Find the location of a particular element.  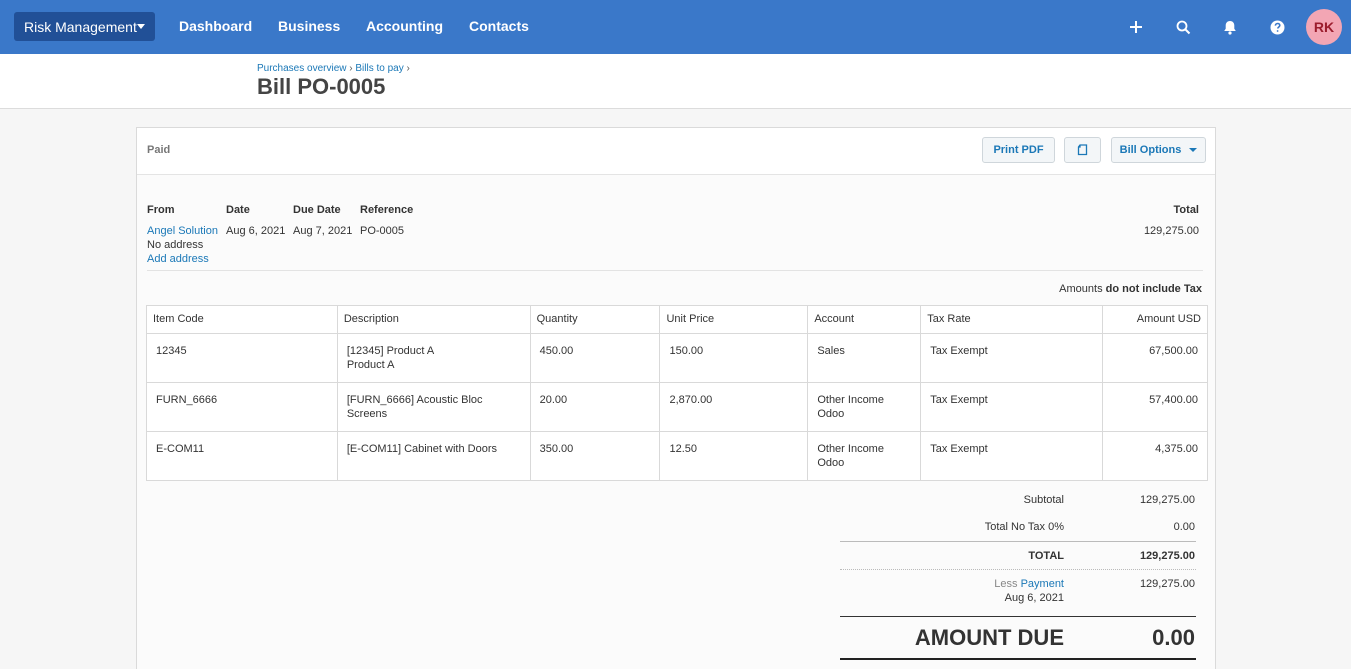

item-code: 12345 is located at coordinates (242, 358).